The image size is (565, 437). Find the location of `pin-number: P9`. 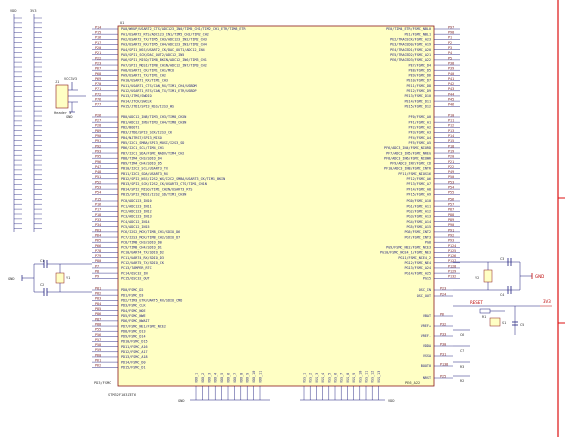

pin-number: P9 is located at coordinates (97, 277).